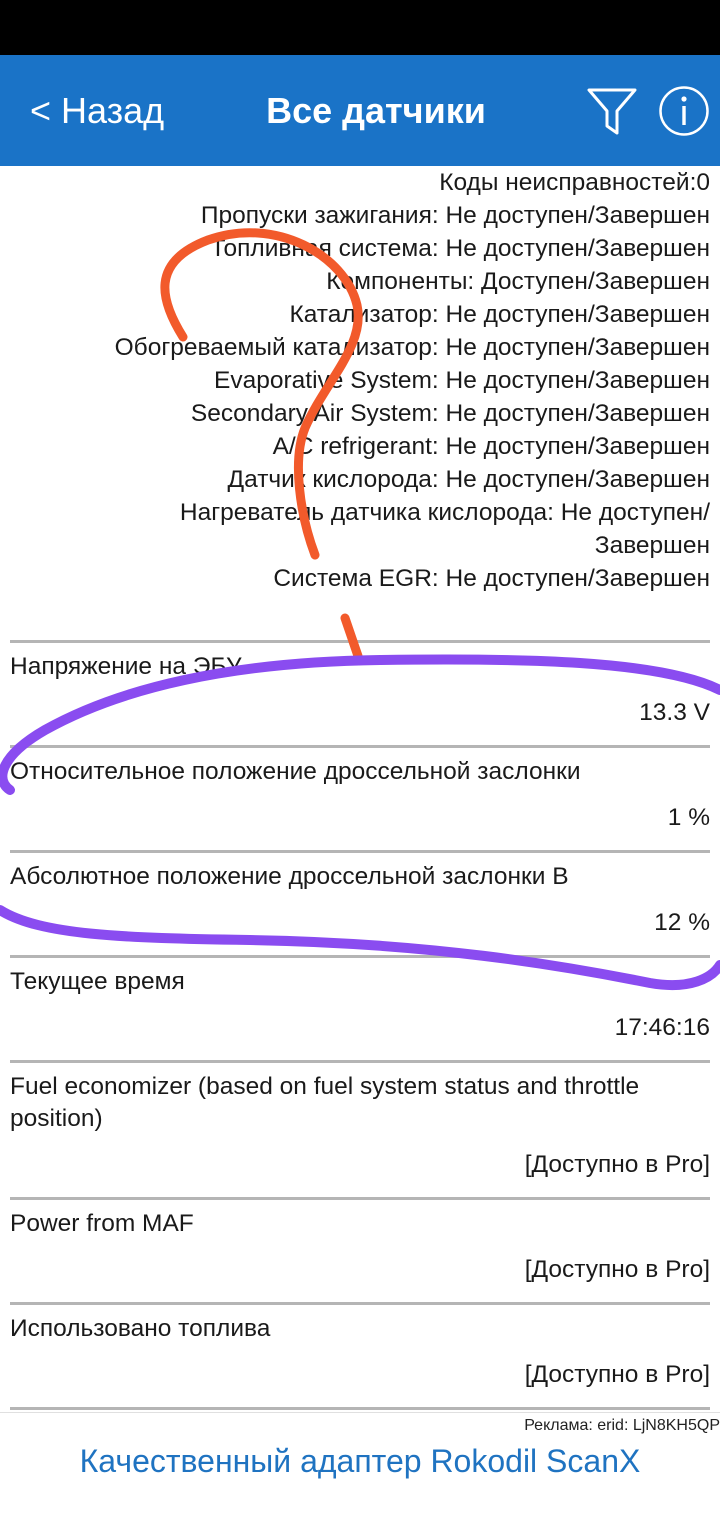 This screenshot has height=1521, width=720. I want to click on system-status-bar, so click(360, 27).